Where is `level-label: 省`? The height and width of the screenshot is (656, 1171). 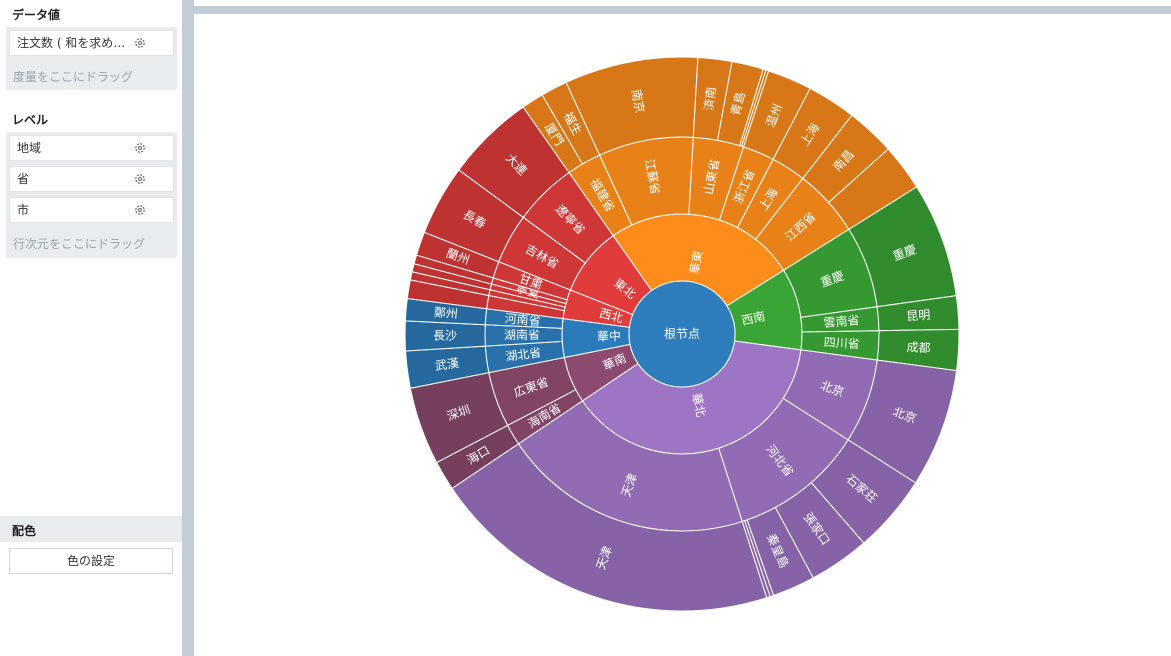 level-label: 省 is located at coordinates (23, 179).